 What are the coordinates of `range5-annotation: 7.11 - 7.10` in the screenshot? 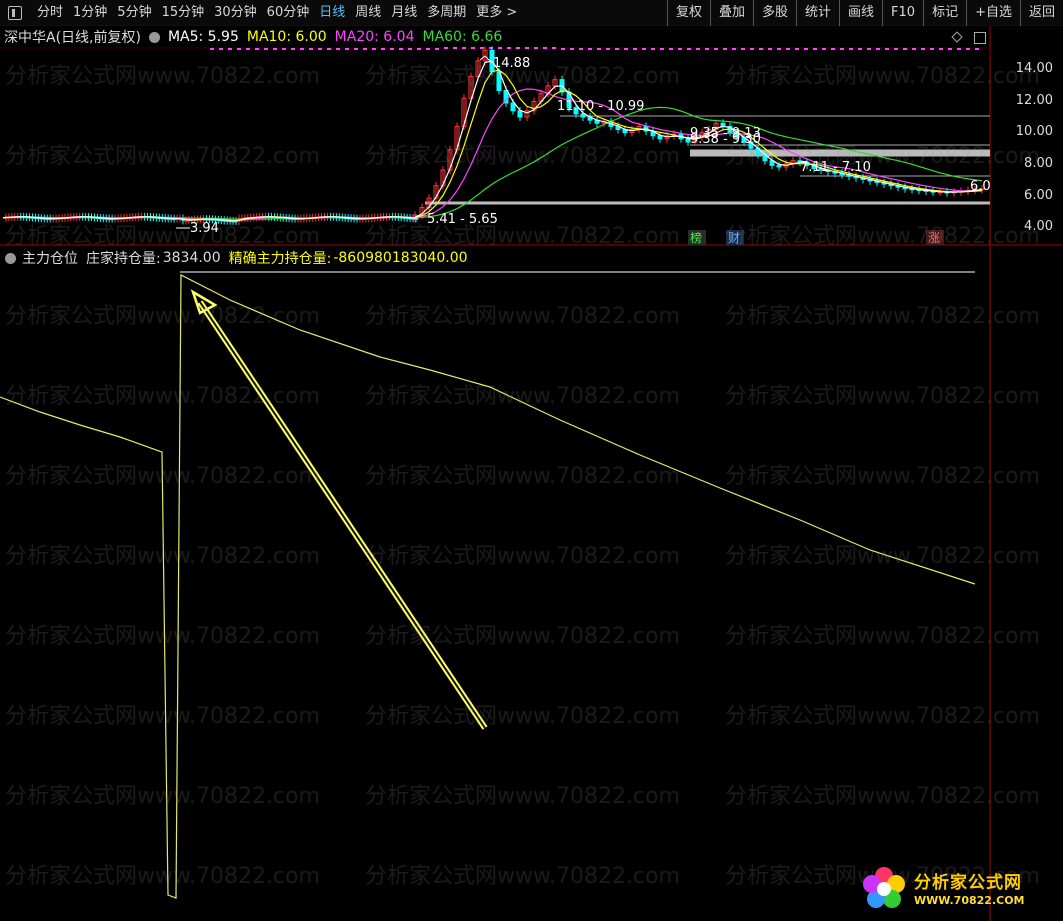 It's located at (835, 167).